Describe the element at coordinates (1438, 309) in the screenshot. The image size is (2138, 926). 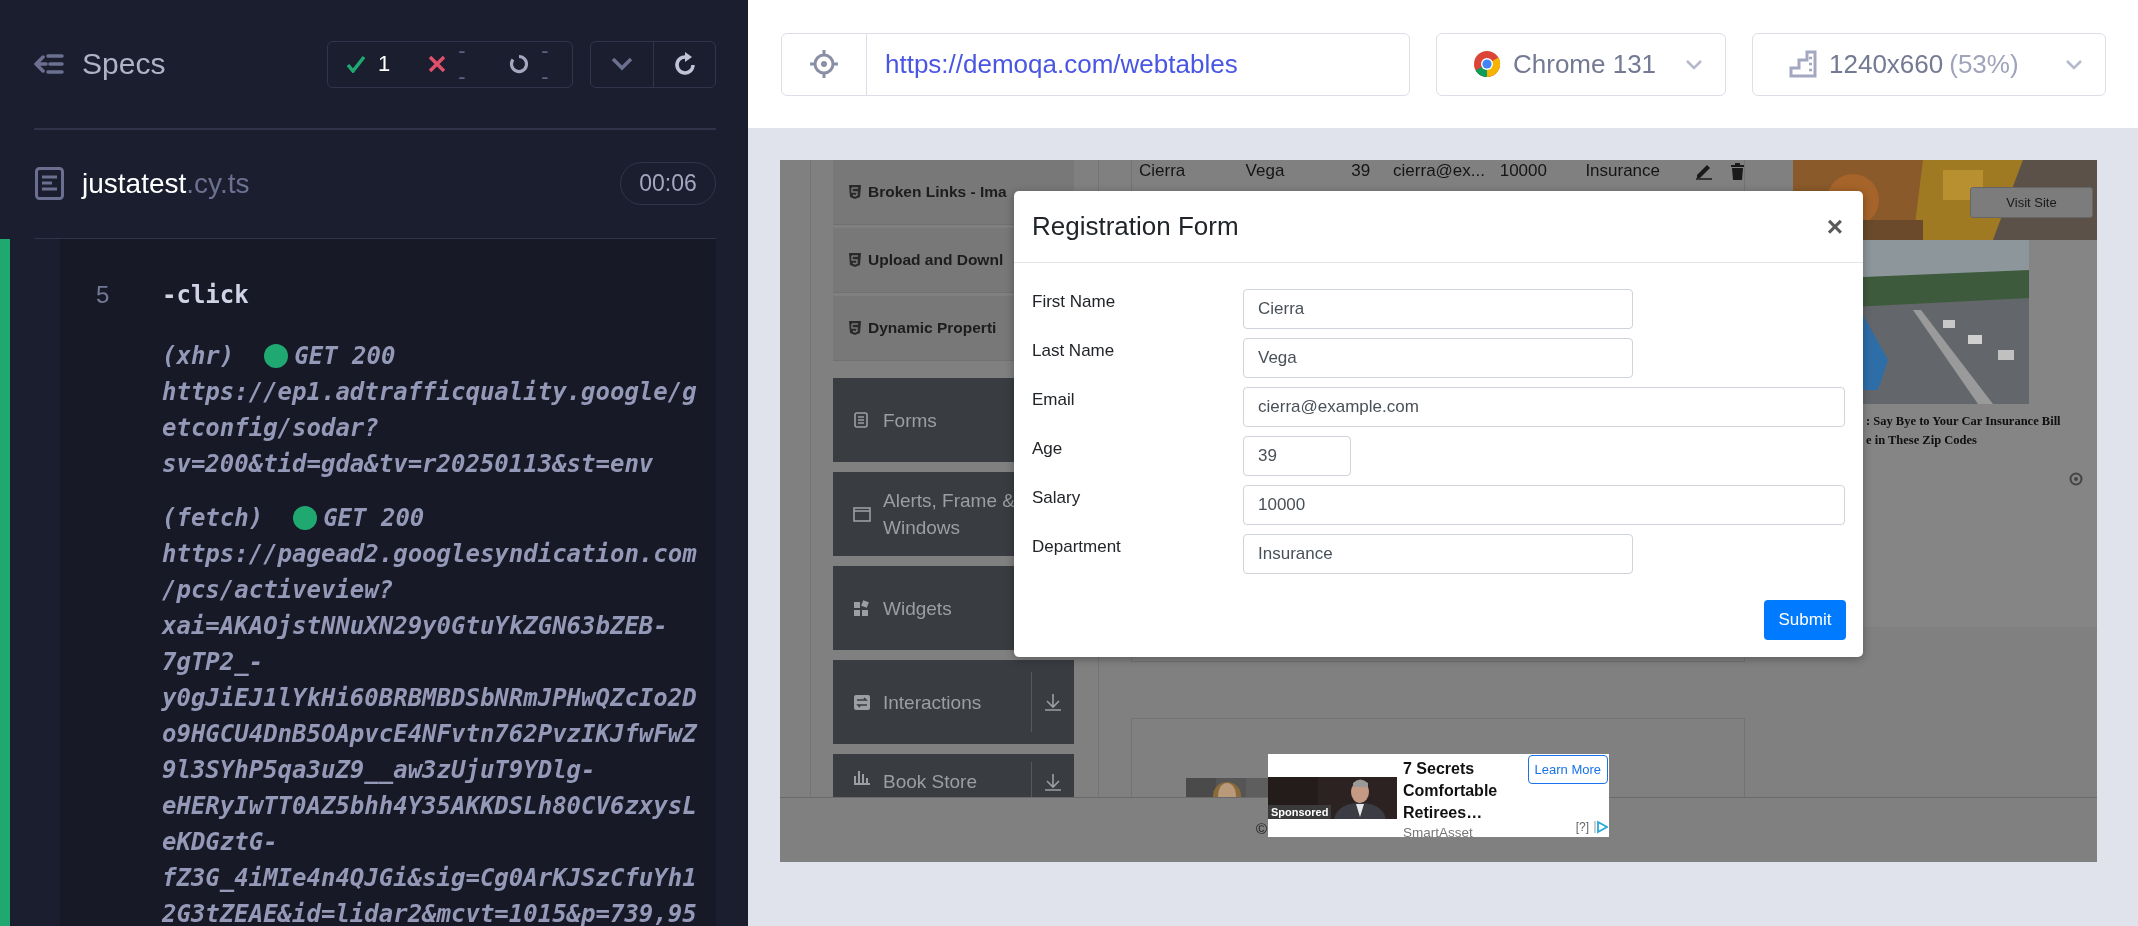
I see `text-field: Cierra` at that location.